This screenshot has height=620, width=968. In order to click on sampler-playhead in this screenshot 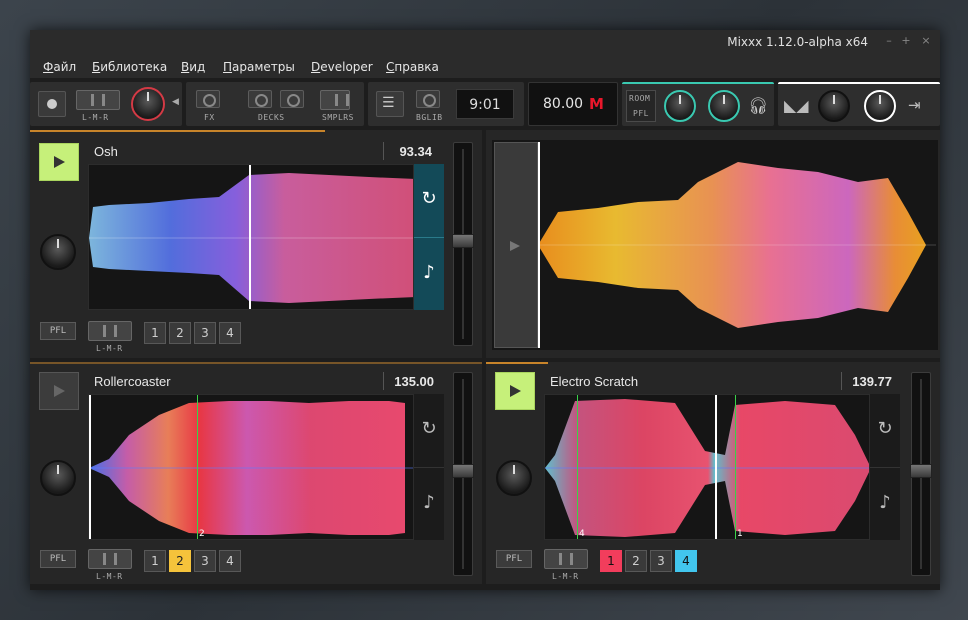, I will do `click(539, 245)`.